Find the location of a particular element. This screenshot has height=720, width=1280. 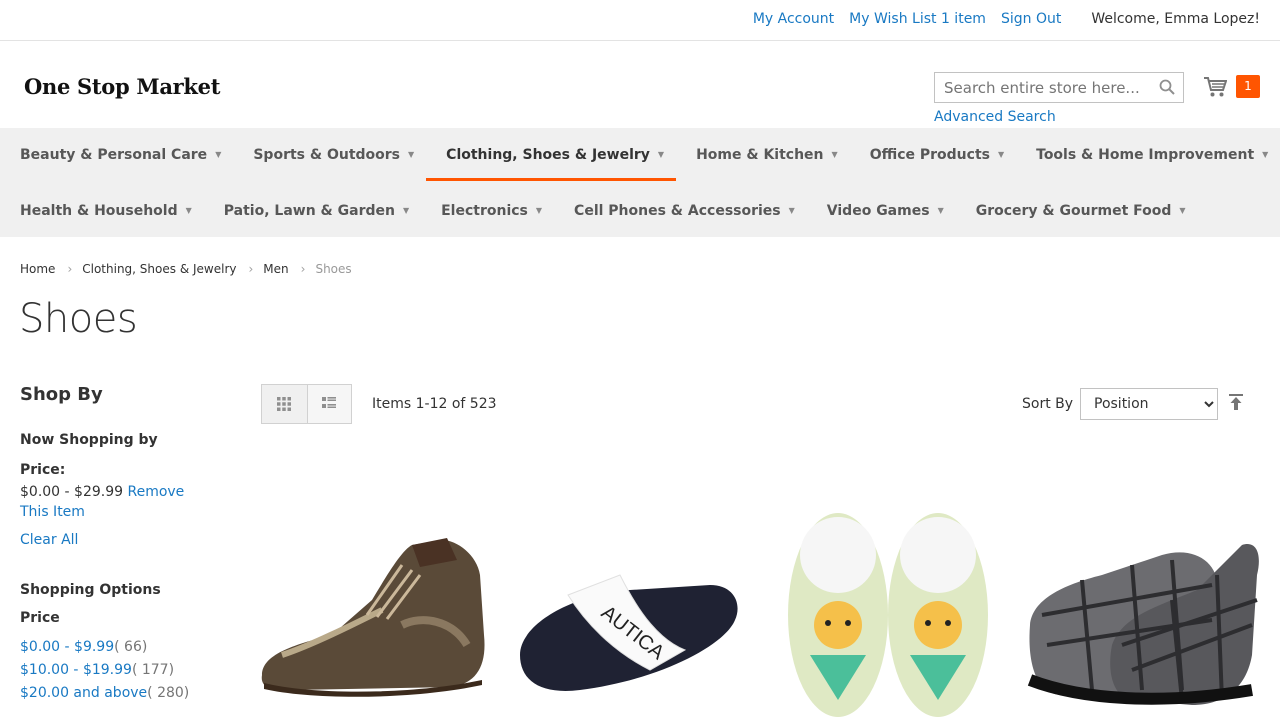

items-count: Items 1-12 of 523 is located at coordinates (434, 404).